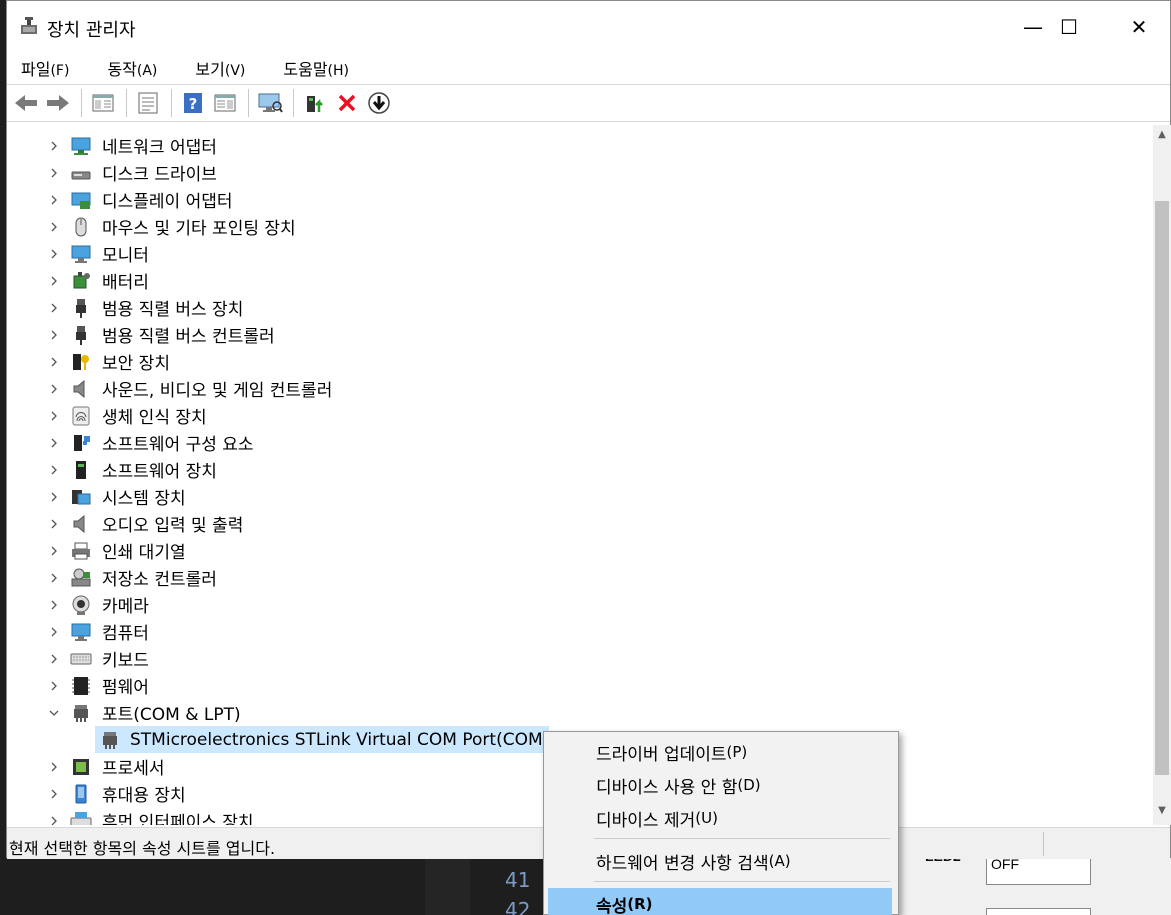 The width and height of the screenshot is (1171, 915). I want to click on menu-separator, so click(742, 881).